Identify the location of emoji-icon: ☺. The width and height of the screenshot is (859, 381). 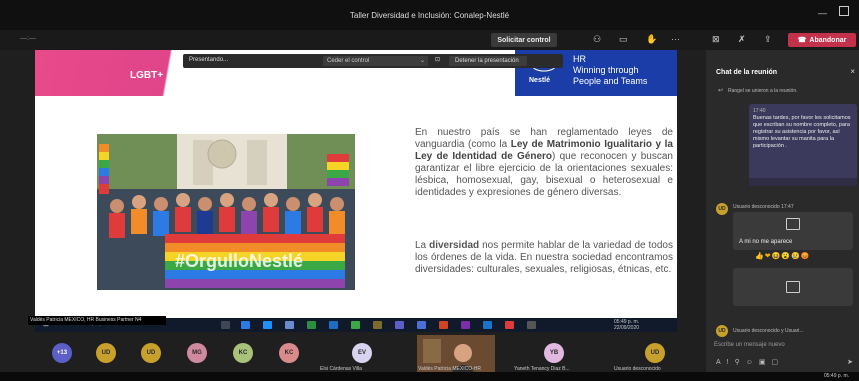
(752, 362).